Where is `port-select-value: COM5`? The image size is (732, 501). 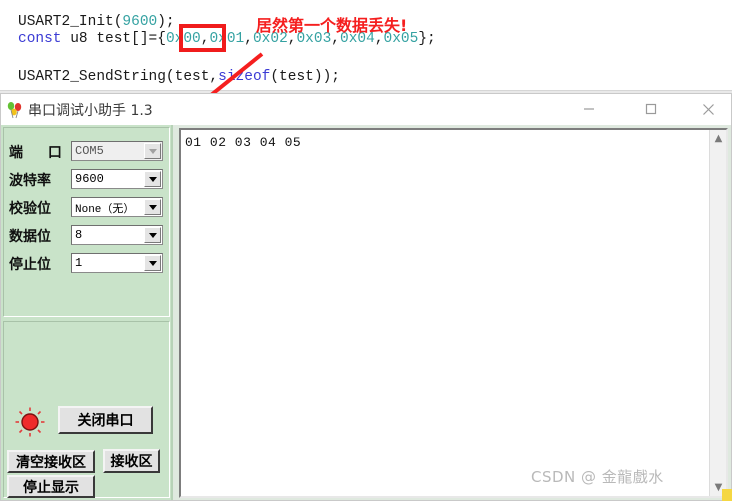
port-select-value: COM5 is located at coordinates (89, 151).